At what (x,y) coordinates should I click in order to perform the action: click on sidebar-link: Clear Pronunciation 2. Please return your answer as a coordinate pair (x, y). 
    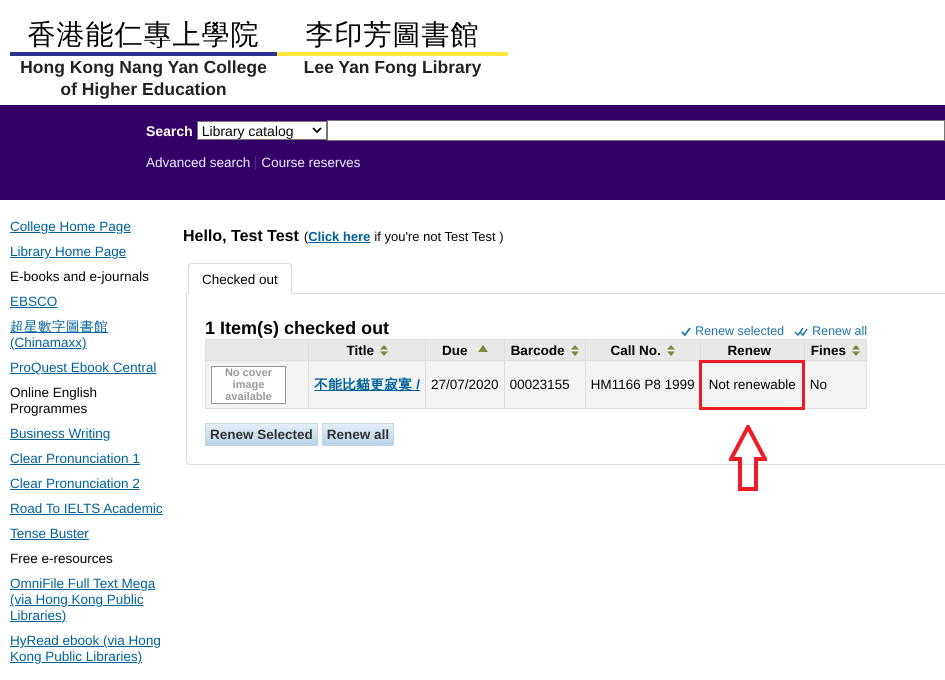
    Looking at the image, I should click on (92, 484).